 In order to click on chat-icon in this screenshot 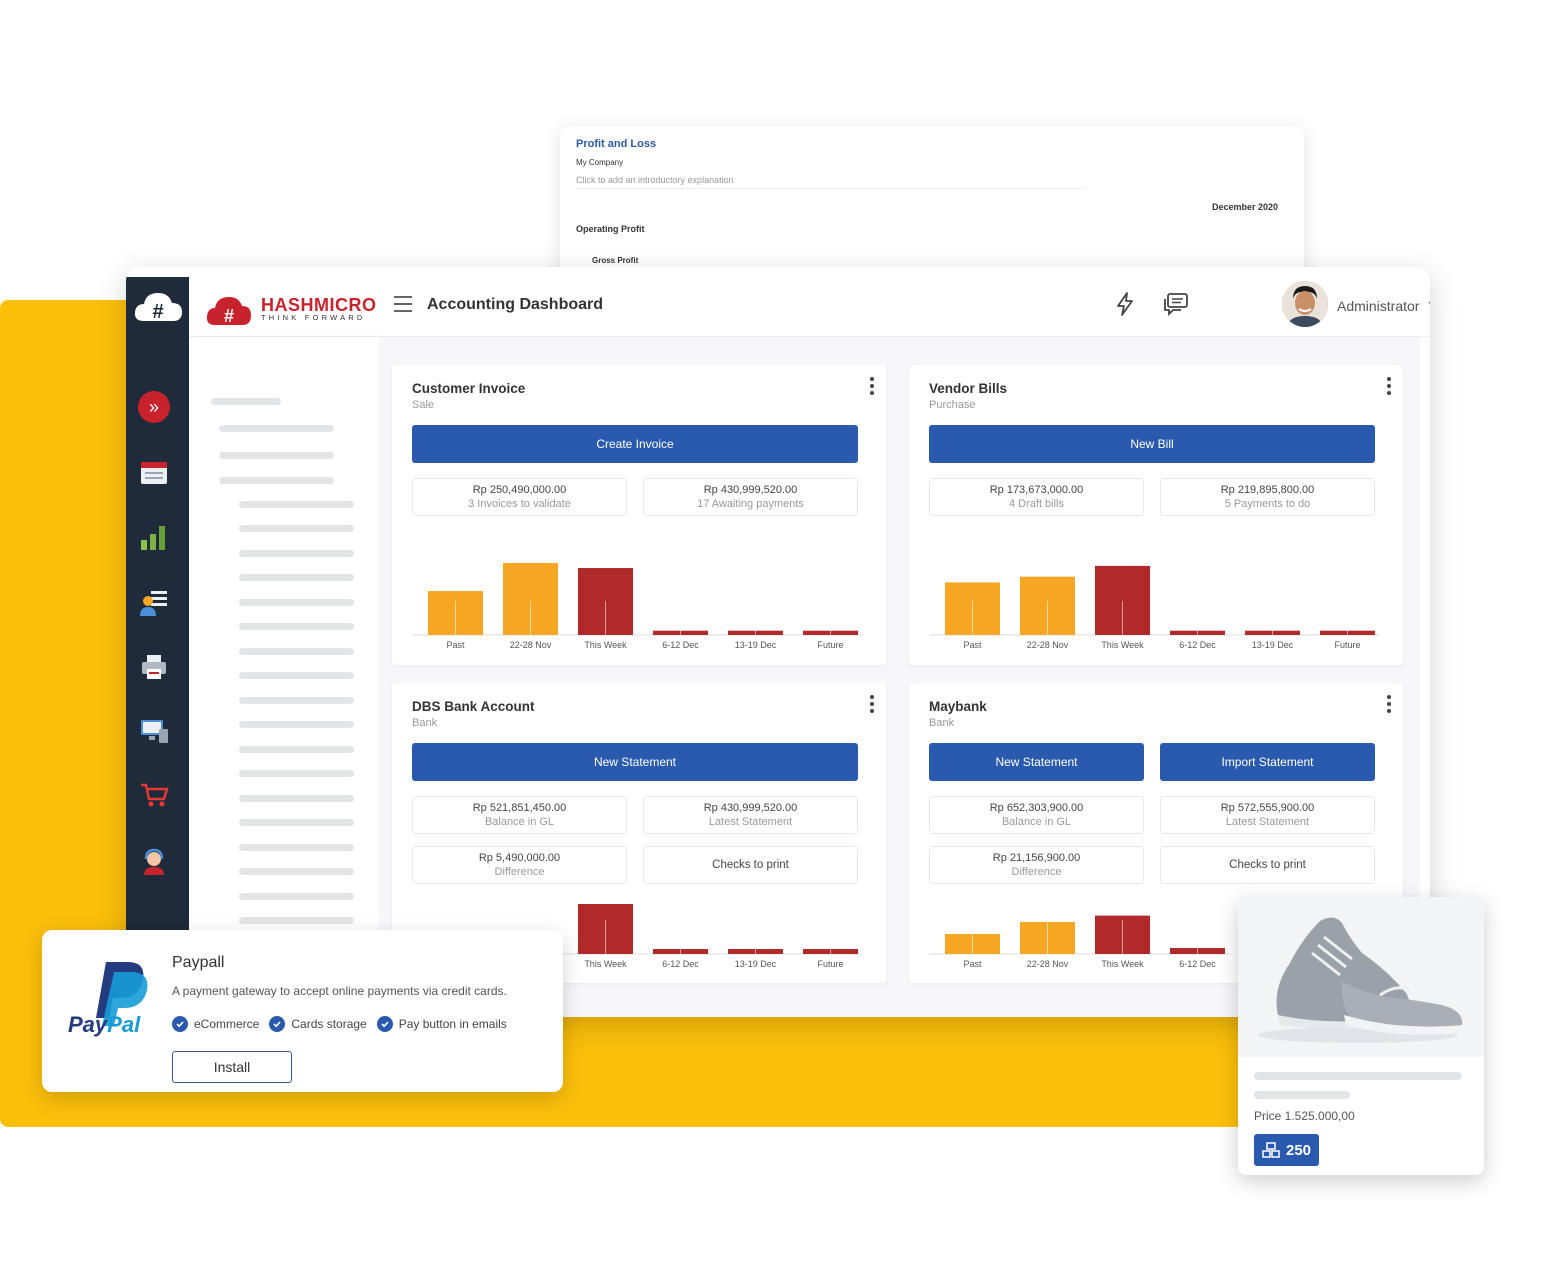, I will do `click(1175, 304)`.